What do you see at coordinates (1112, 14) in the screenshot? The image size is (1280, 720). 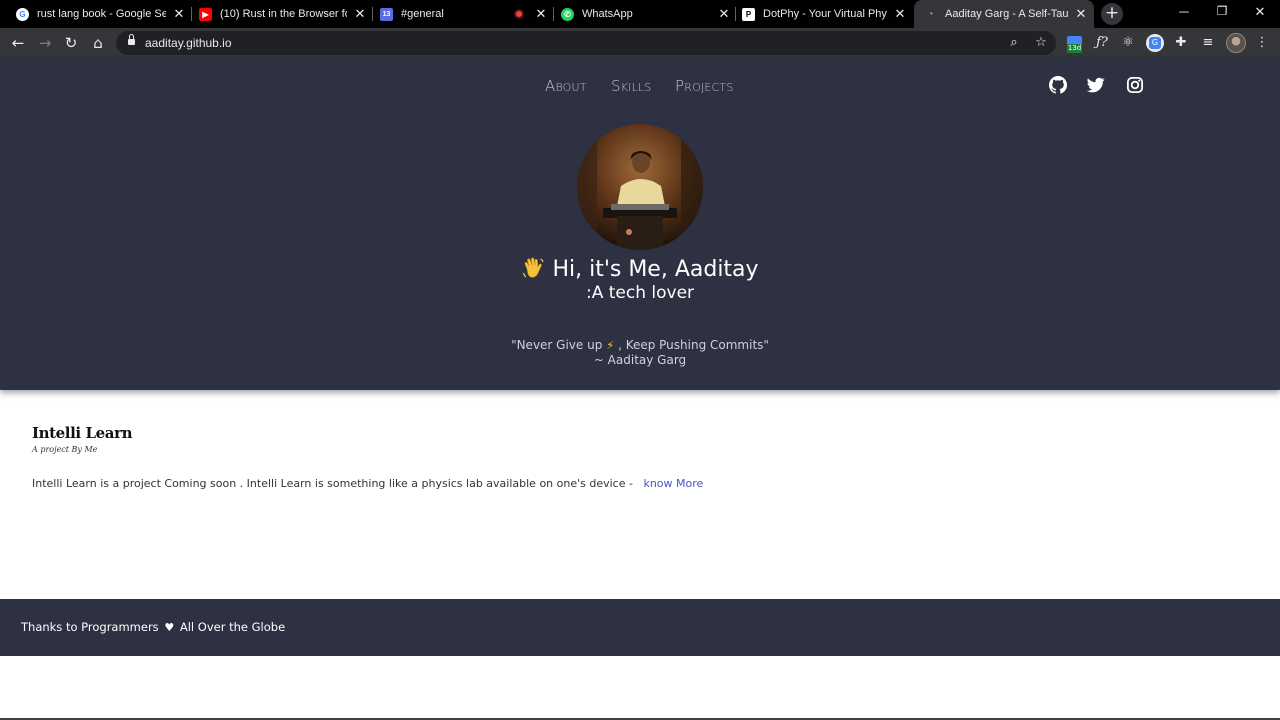 I see `new-tab-button: +` at bounding box center [1112, 14].